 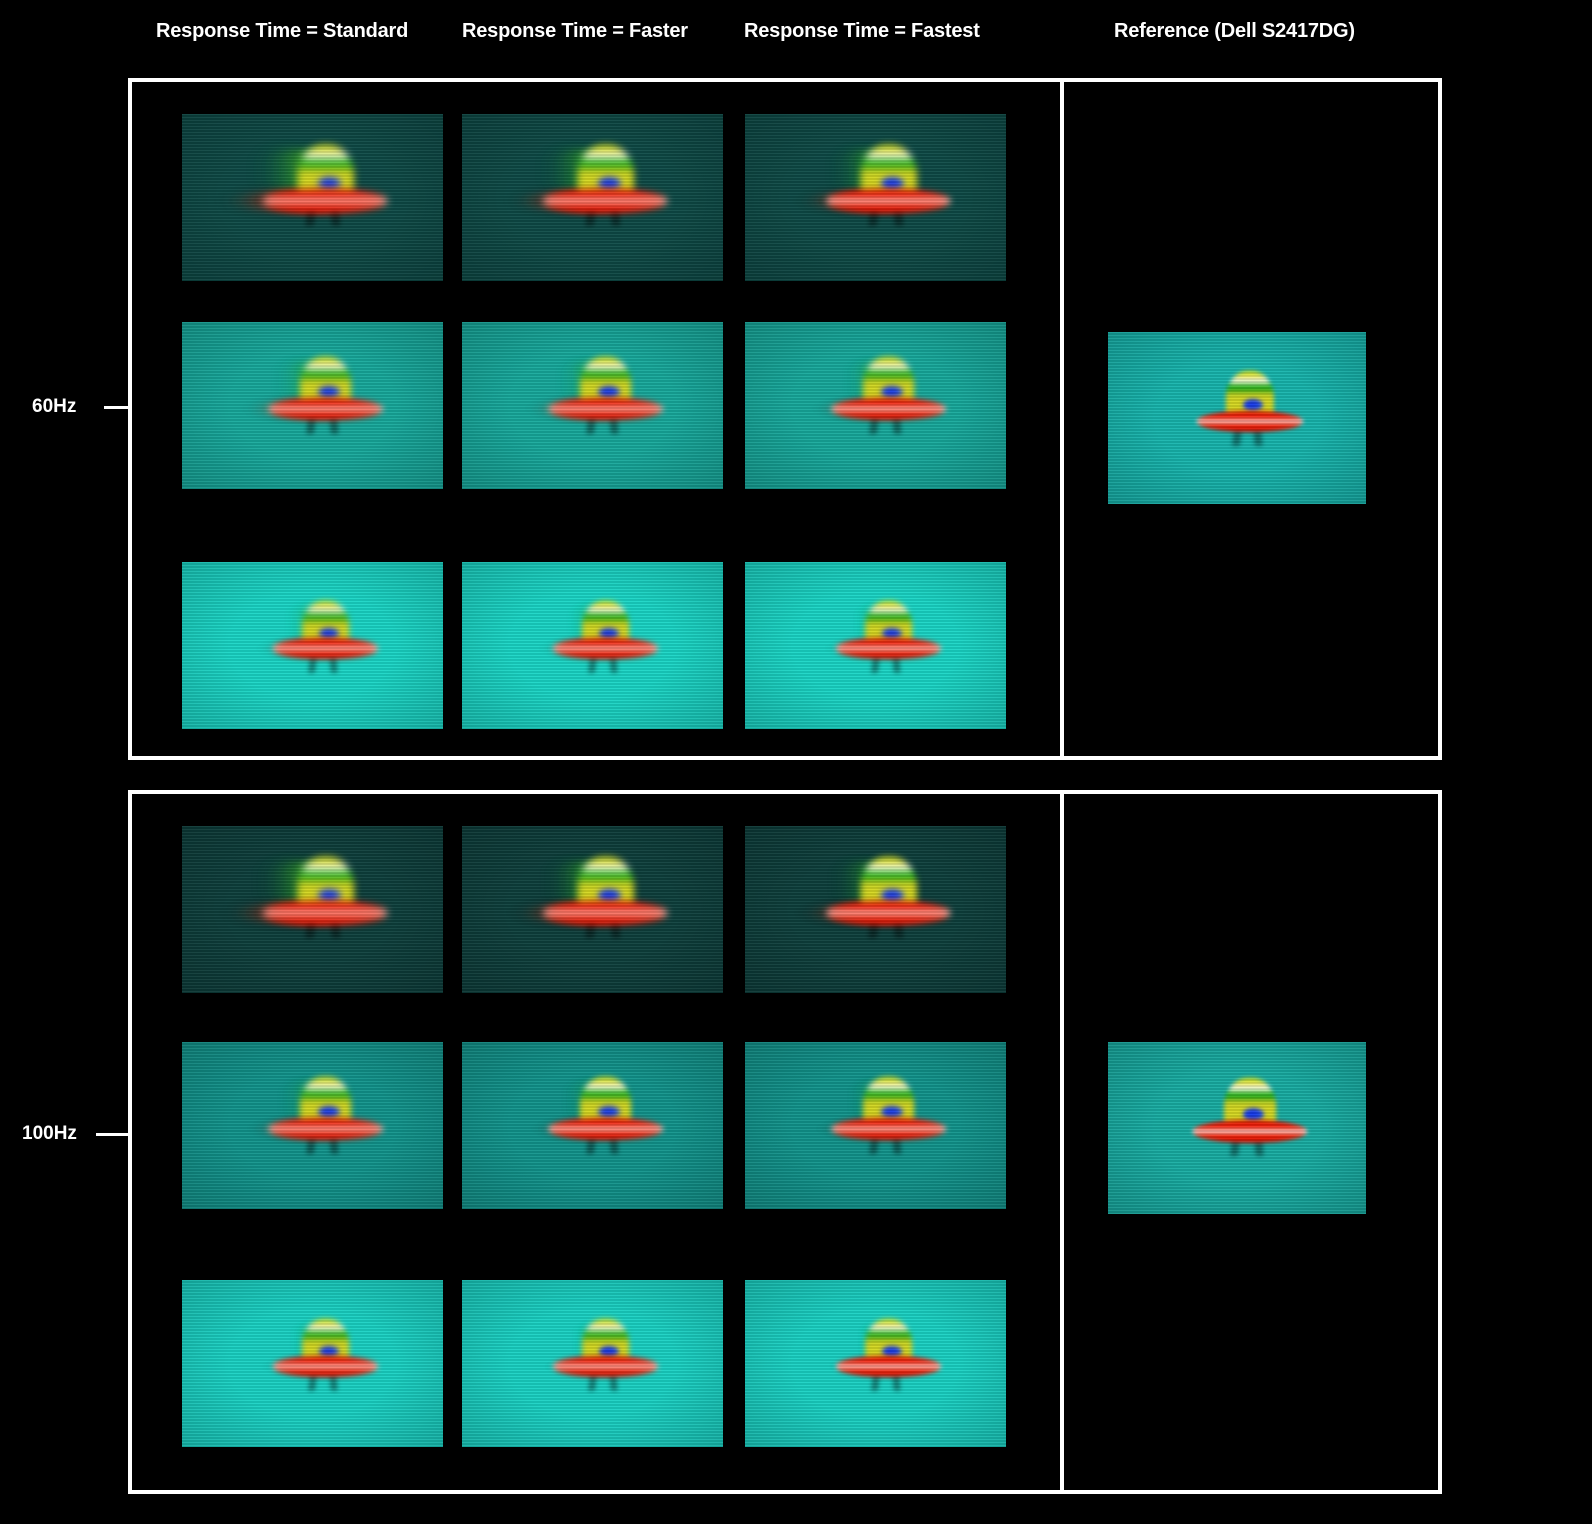 I want to click on ufo-cell-60hz-standard-light, so click(x=312, y=645).